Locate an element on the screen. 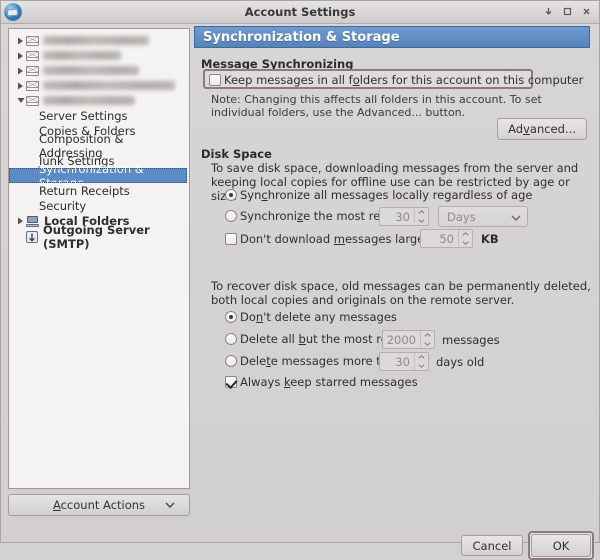  computer-icon is located at coordinates (32, 221).